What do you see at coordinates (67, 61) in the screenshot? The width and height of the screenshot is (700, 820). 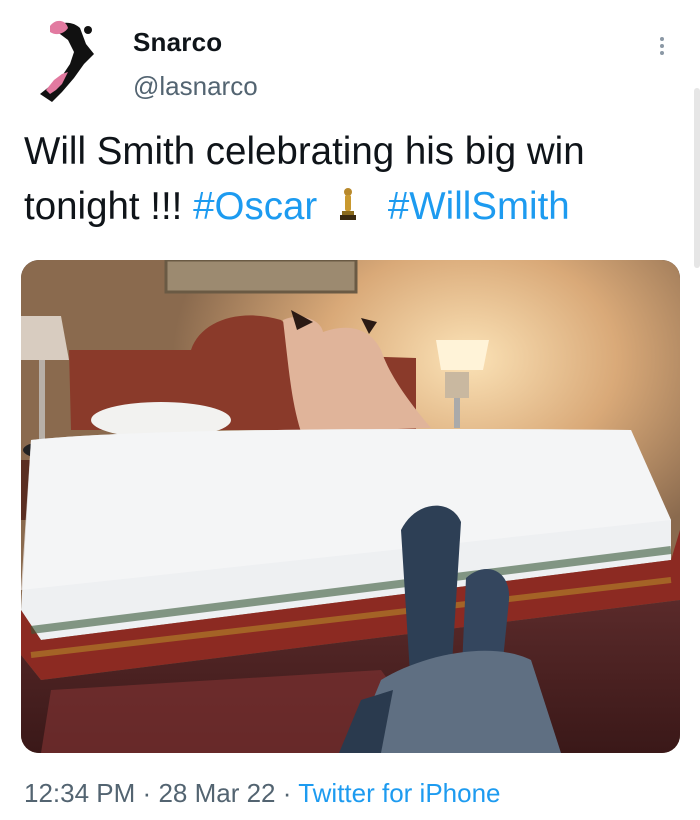 I see `avatar-illustration-icon` at bounding box center [67, 61].